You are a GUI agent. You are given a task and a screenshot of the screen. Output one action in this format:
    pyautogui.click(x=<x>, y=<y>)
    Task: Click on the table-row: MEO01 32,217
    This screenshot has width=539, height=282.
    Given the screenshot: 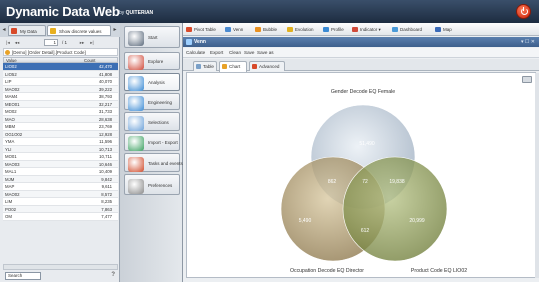 What is the action you would take?
    pyautogui.click(x=60, y=104)
    